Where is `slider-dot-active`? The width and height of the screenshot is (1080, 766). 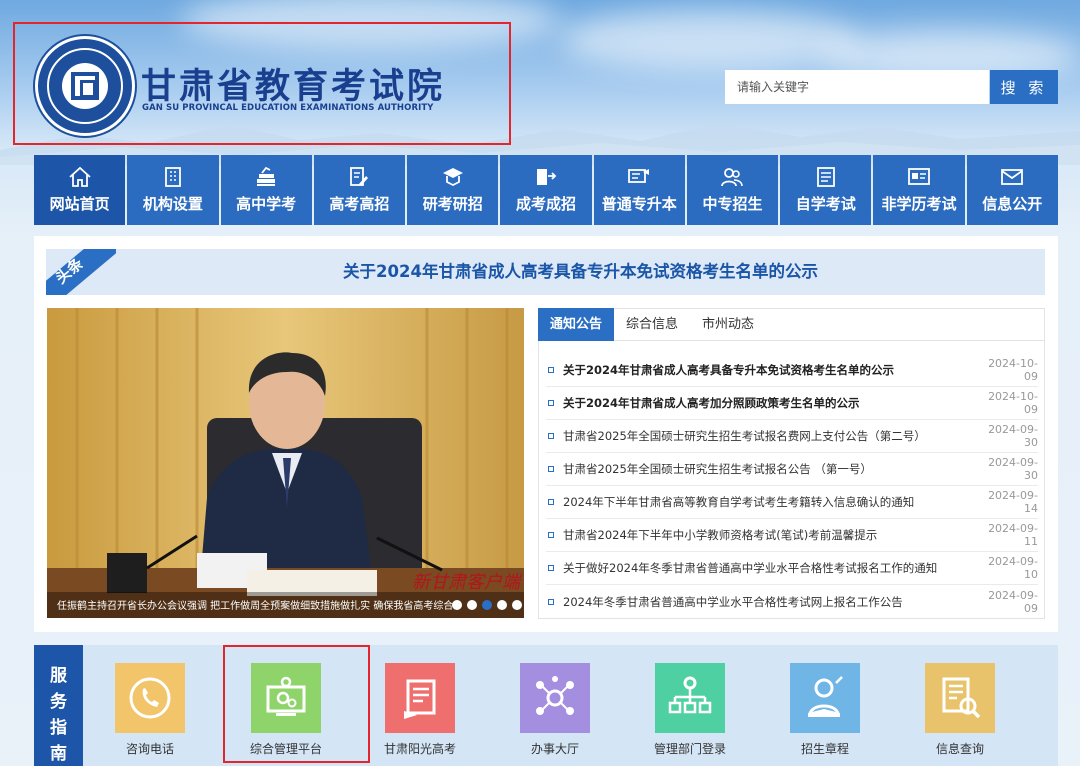
slider-dot-active is located at coordinates (487, 605).